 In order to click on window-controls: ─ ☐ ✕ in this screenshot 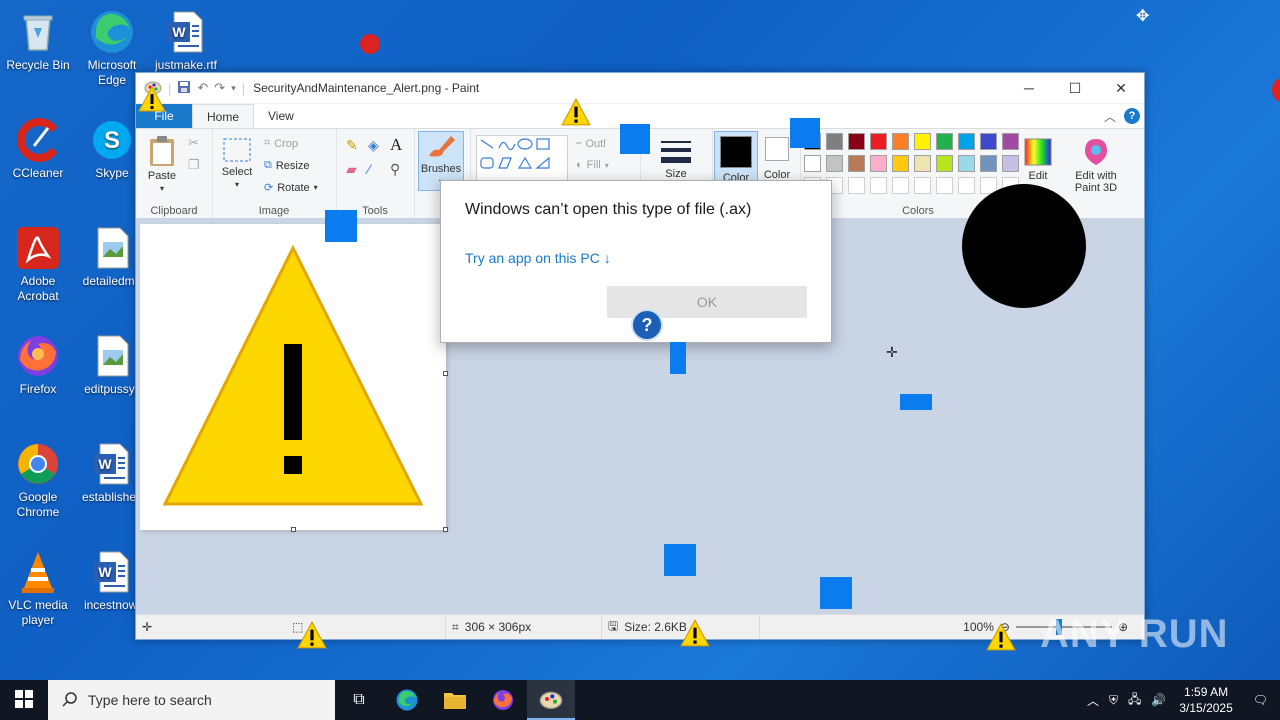, I will do `click(1075, 88)`.